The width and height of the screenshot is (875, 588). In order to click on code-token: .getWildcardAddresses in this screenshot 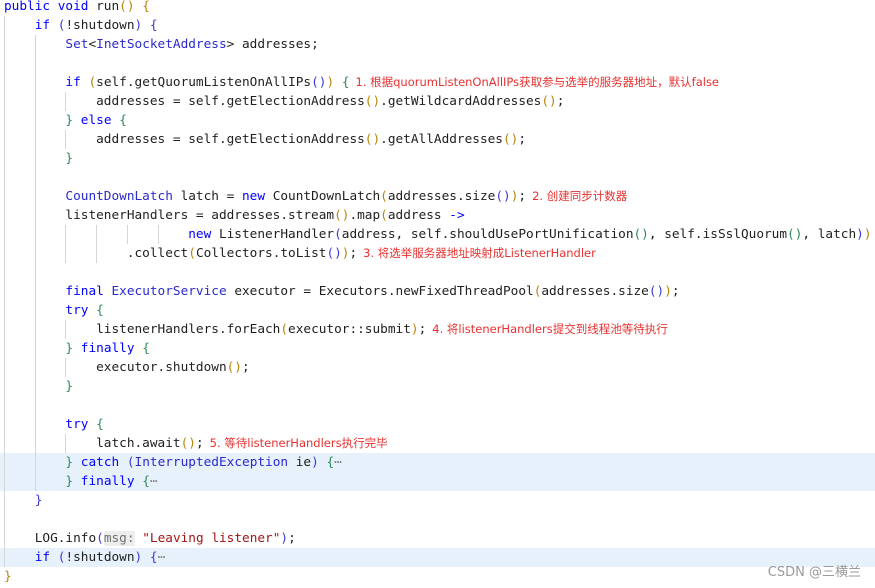, I will do `click(461, 101)`.